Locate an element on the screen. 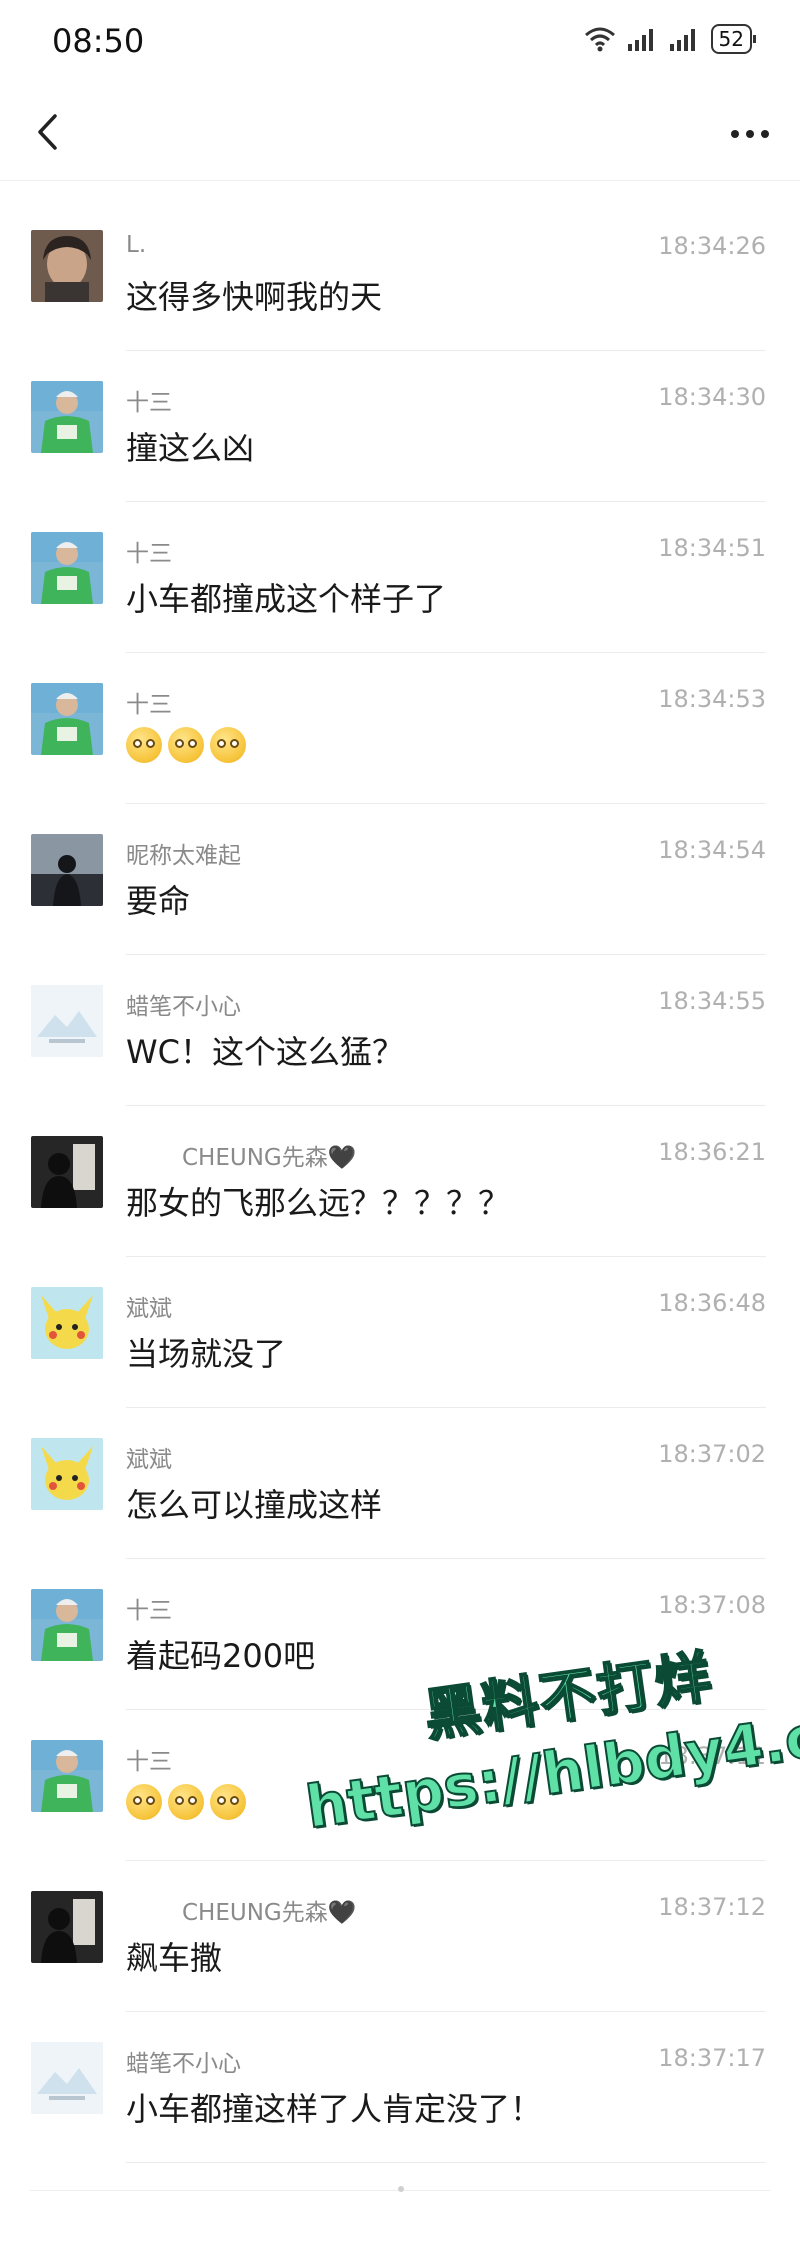  message-text: 怎么可以撞成这样 is located at coordinates (254, 1505).